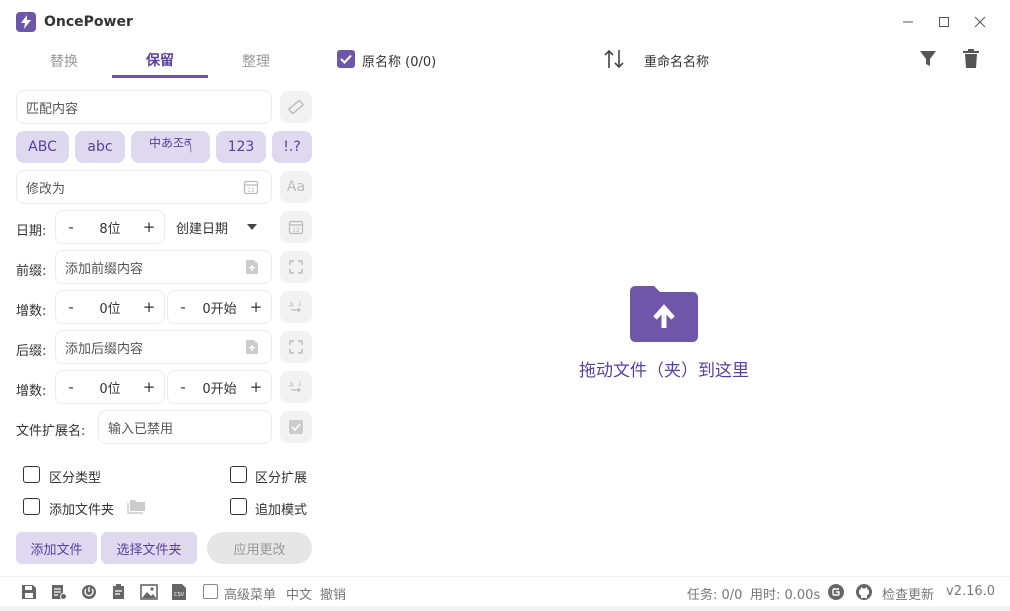  I want to click on date-digits-stepper: - 8位 +, so click(110, 227).